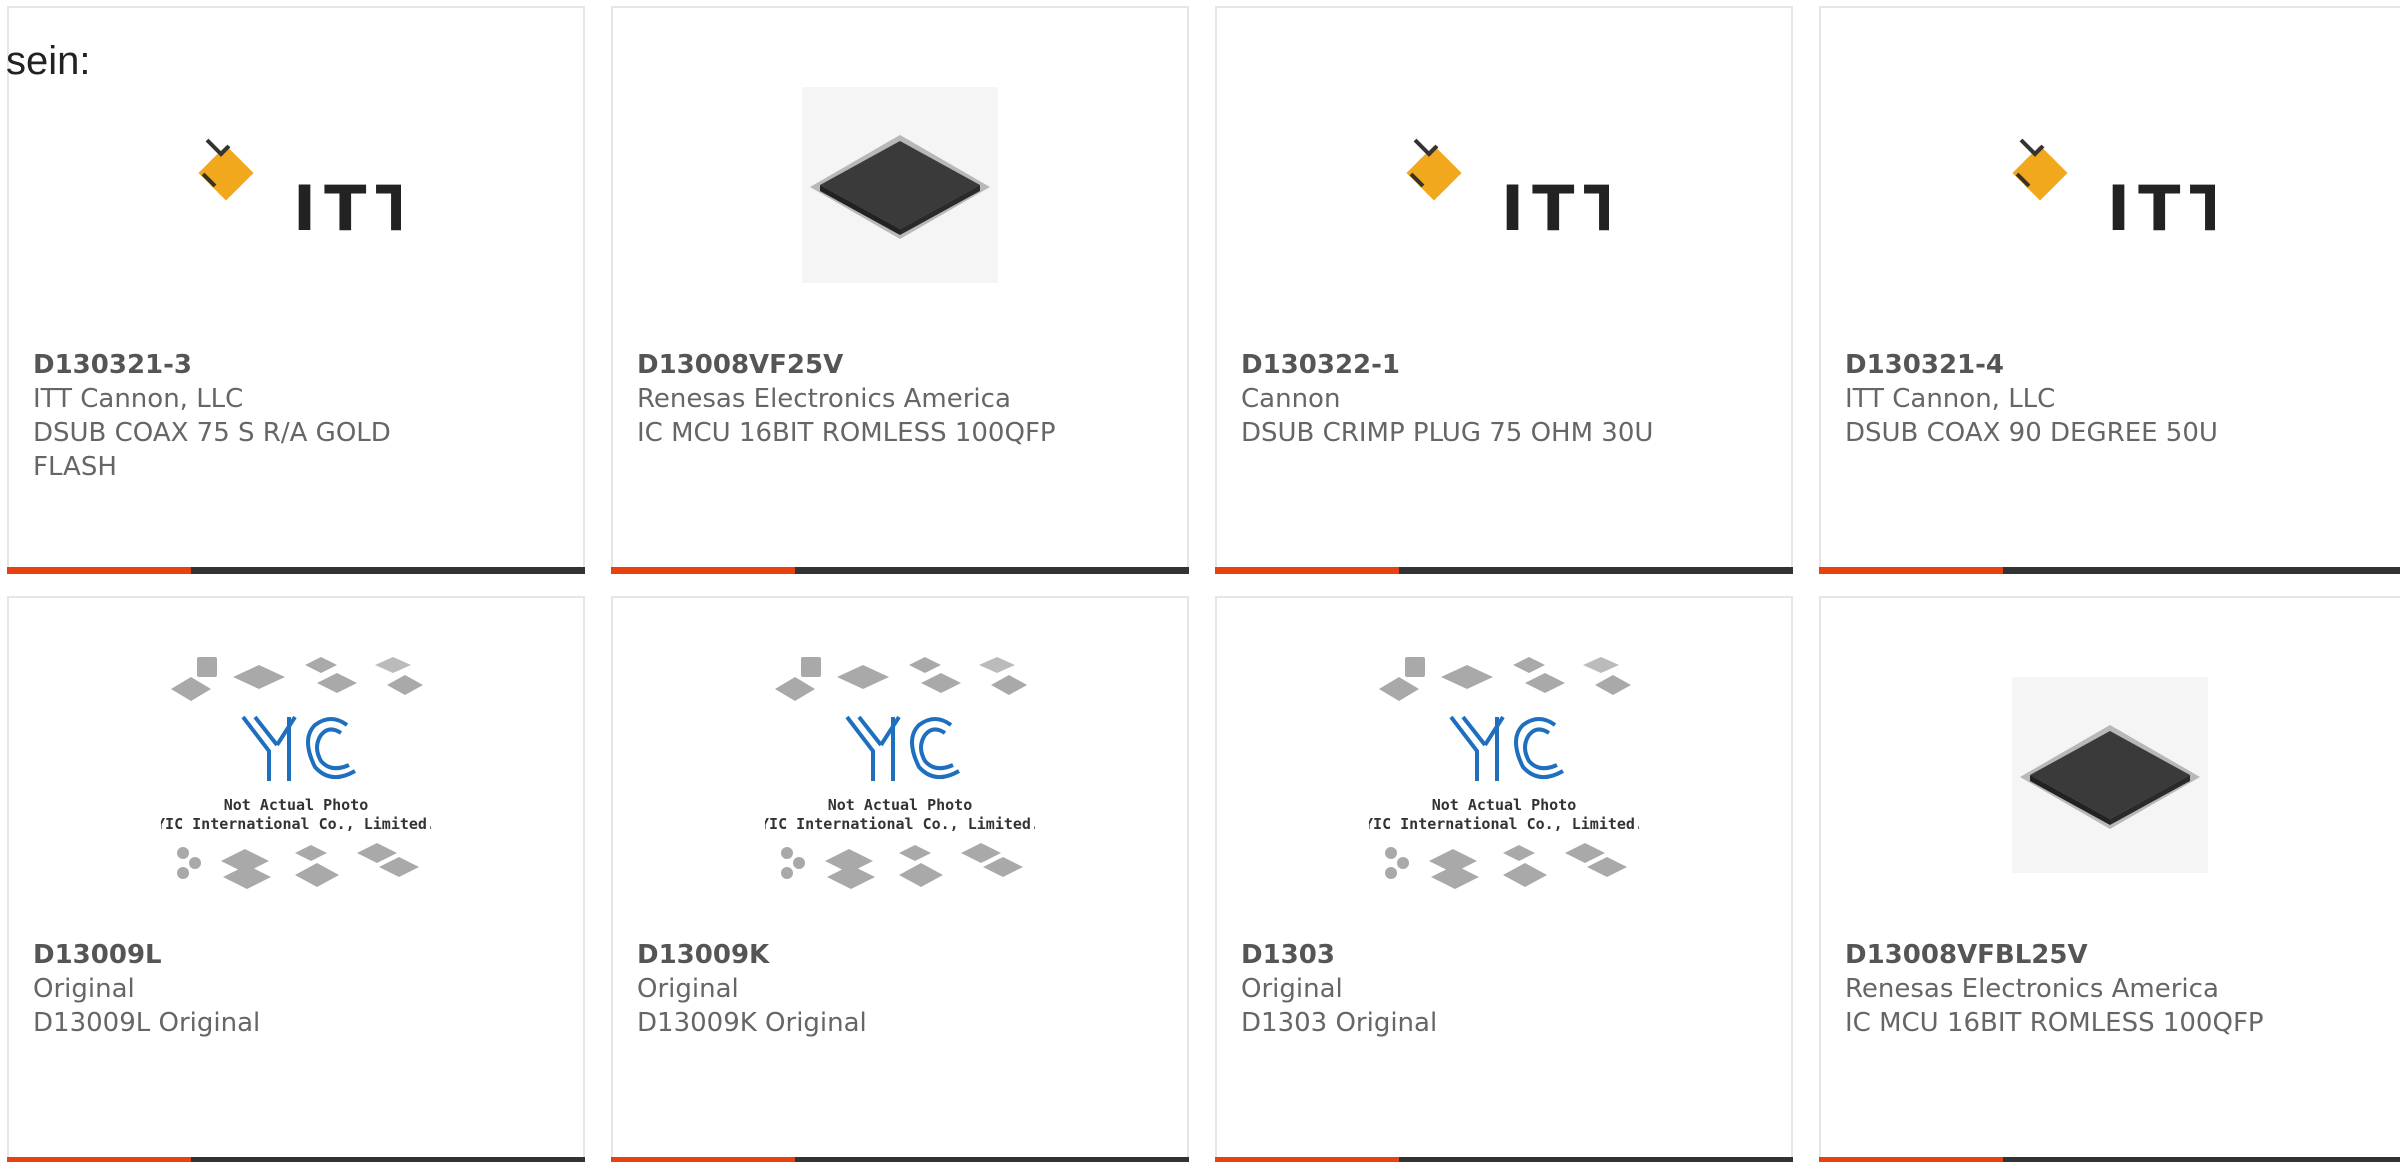 This screenshot has width=2400, height=1162. I want to click on part-number: D13009L, so click(296, 955).